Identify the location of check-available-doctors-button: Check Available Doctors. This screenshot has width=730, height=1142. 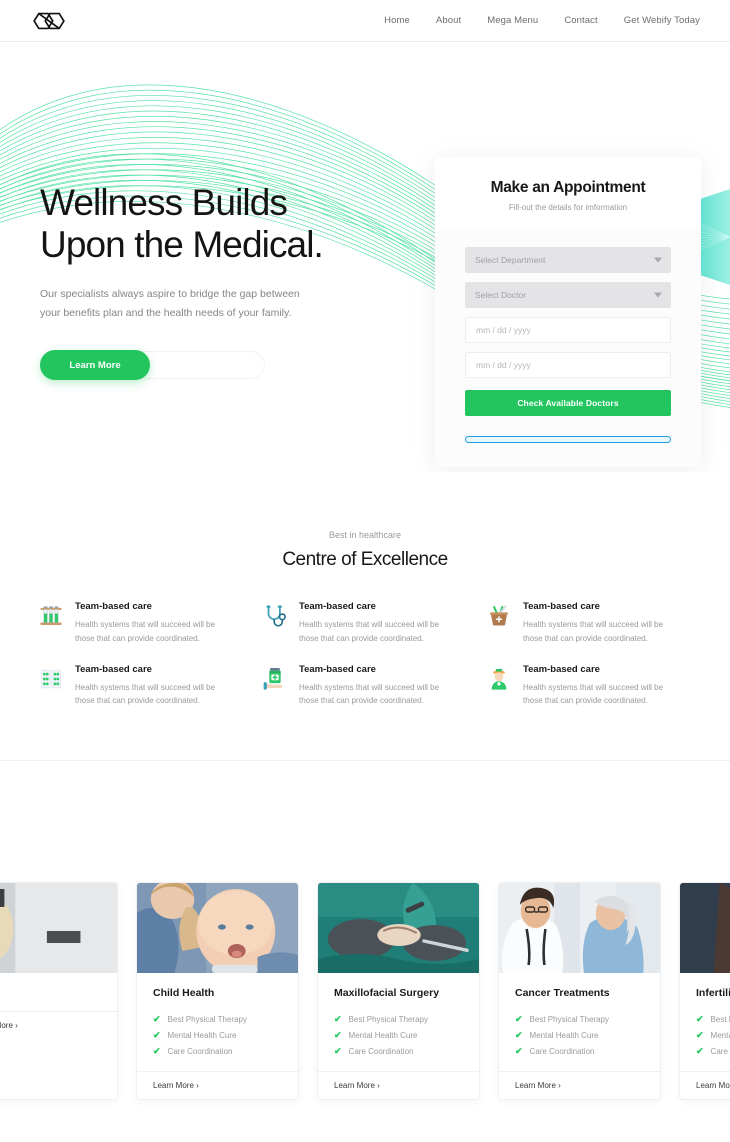
(568, 403).